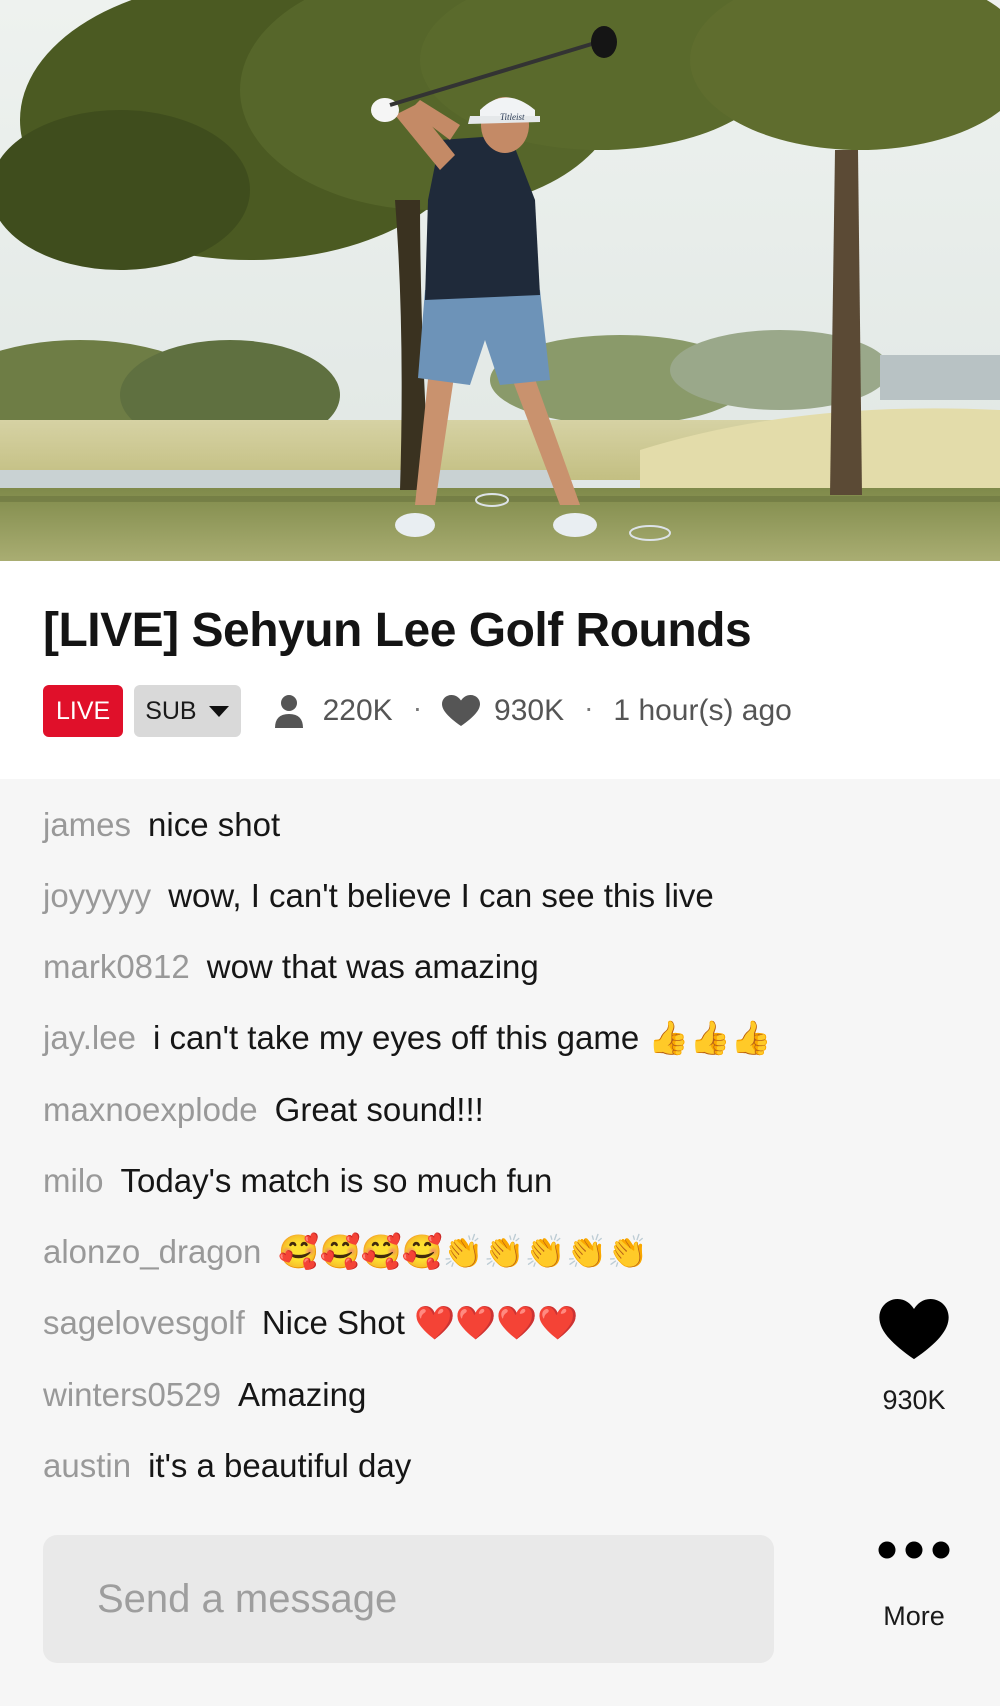 The image size is (1000, 1706). What do you see at coordinates (171, 710) in the screenshot?
I see `subtitle-dropdown-label: SUB` at bounding box center [171, 710].